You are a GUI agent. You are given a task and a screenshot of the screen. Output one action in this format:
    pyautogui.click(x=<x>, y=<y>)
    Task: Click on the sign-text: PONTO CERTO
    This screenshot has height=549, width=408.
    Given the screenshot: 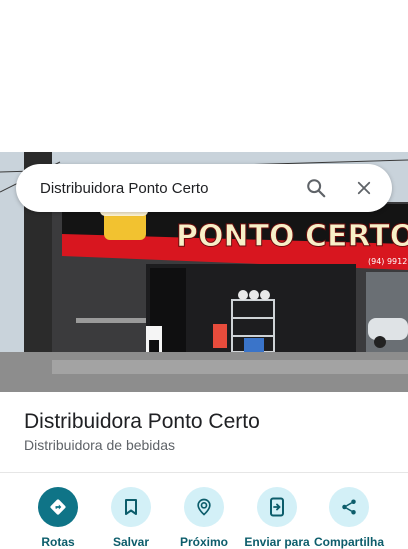 What is the action you would take?
    pyautogui.click(x=292, y=236)
    